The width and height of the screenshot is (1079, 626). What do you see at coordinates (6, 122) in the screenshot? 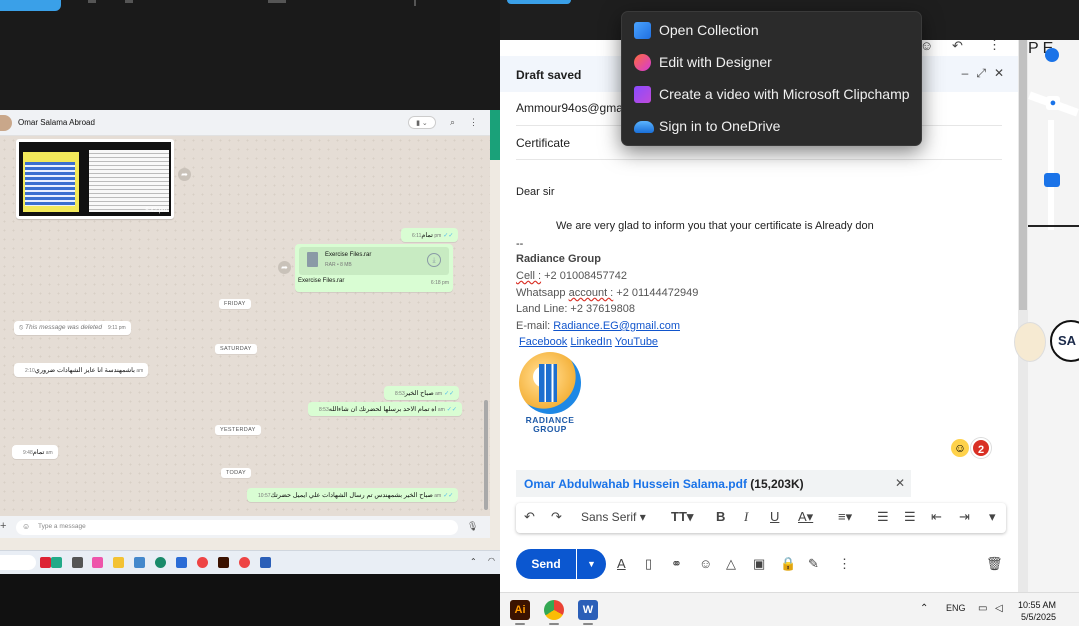
I see `avatar` at bounding box center [6, 122].